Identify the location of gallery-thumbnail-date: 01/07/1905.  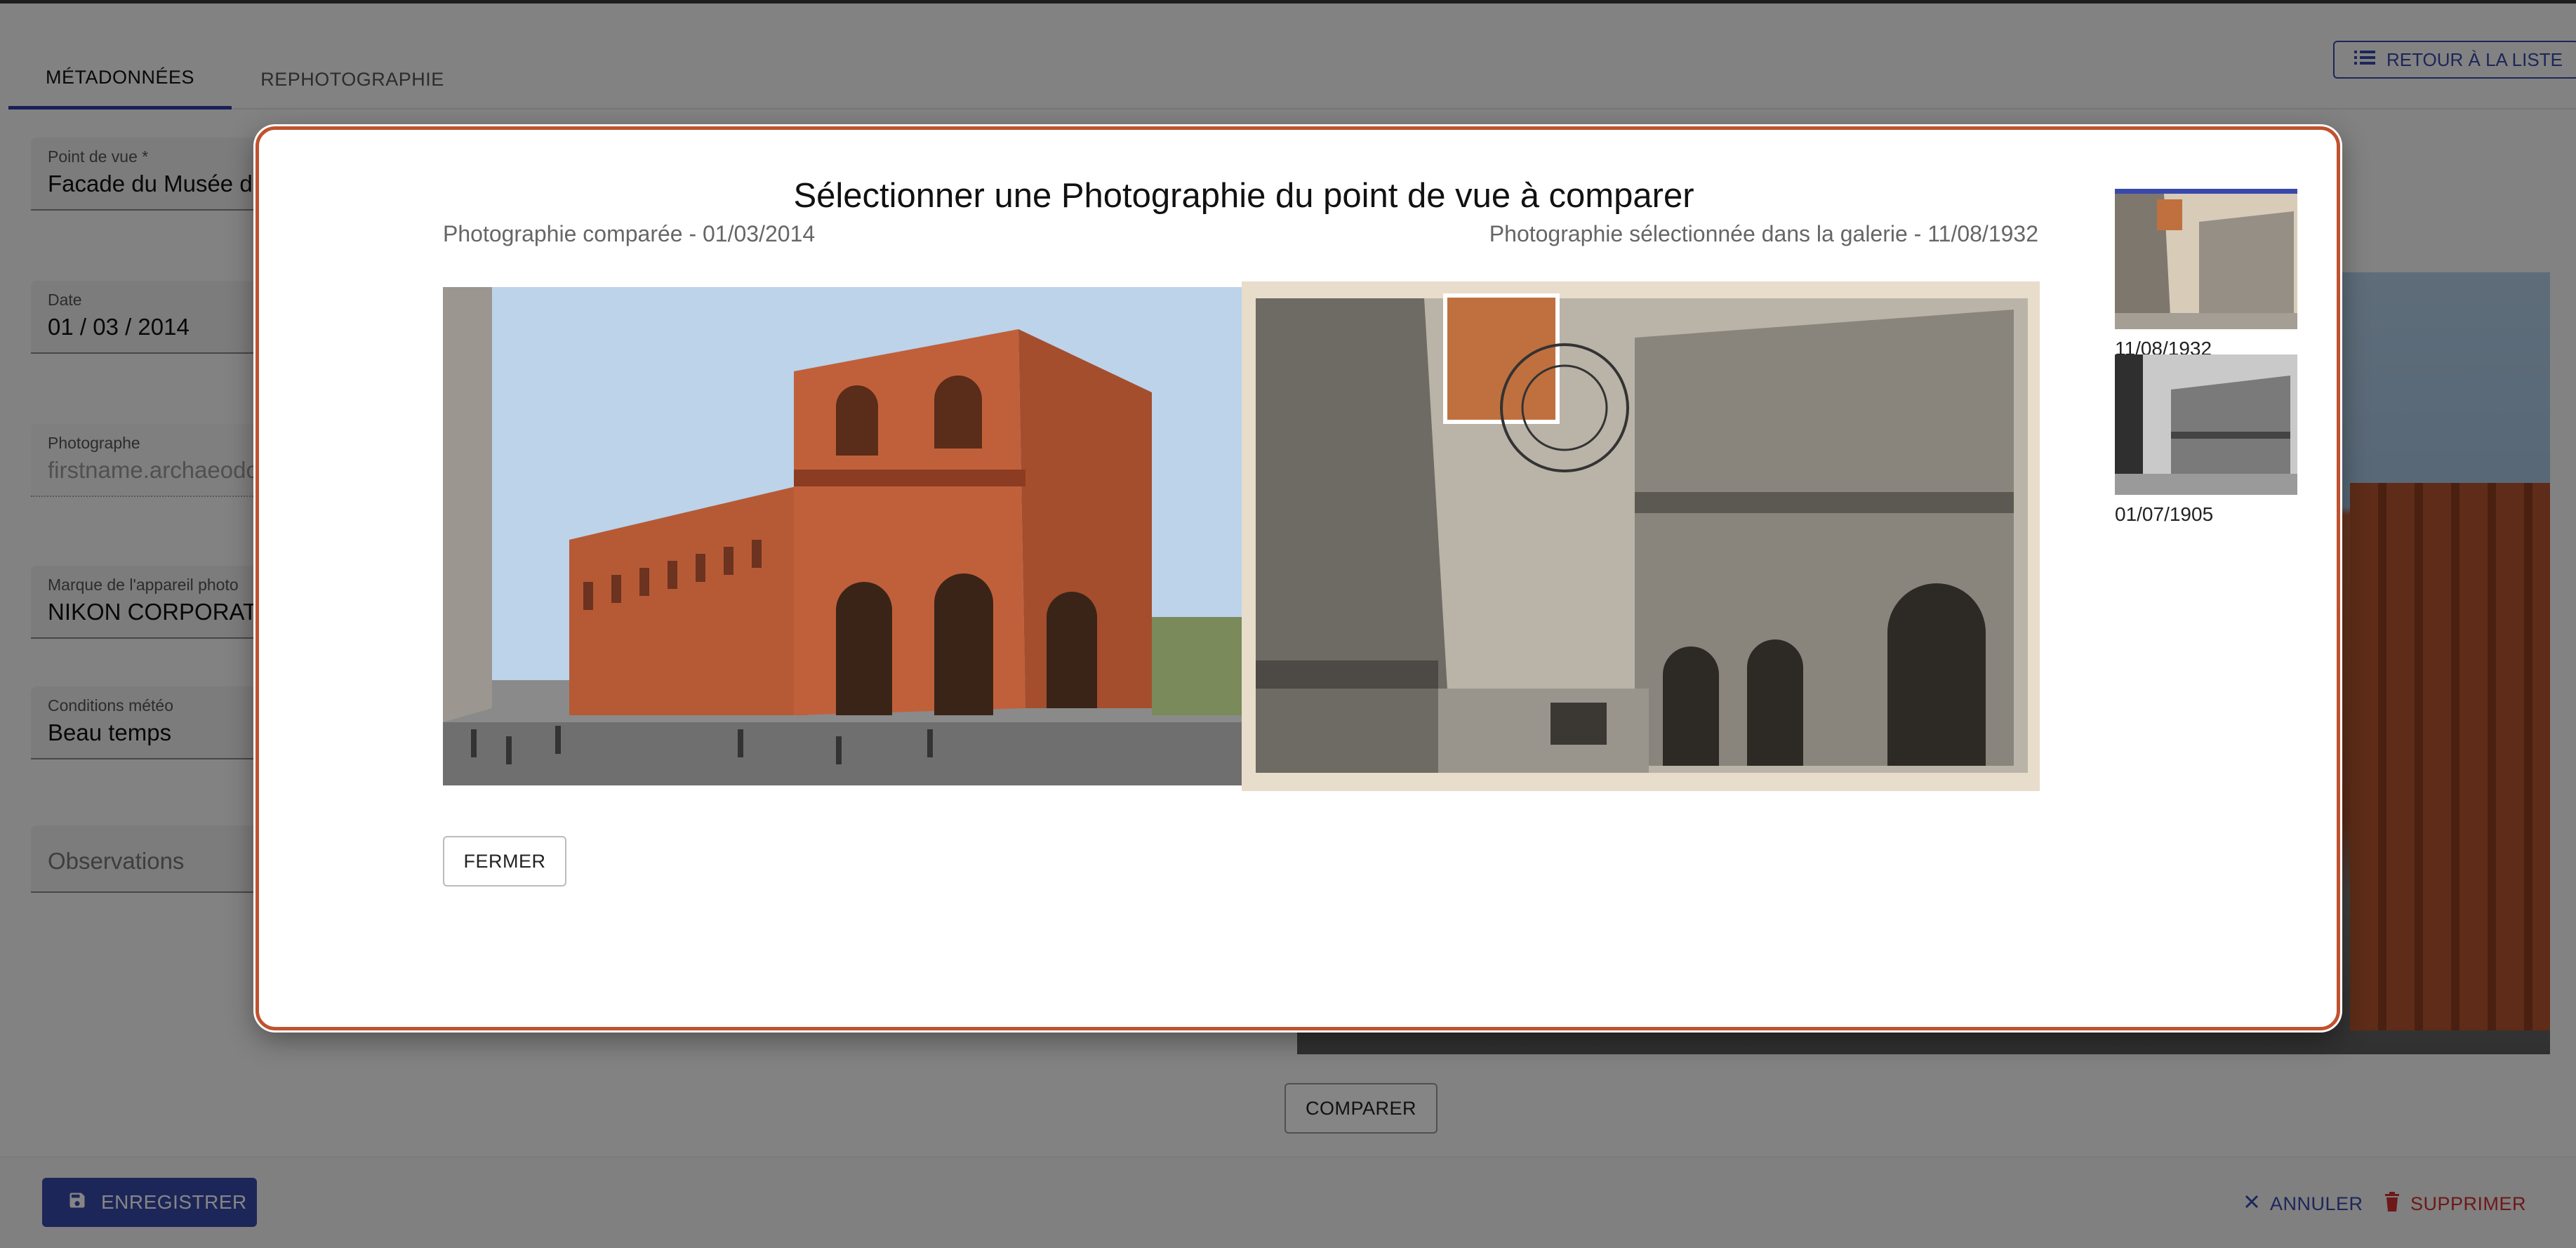
(2165, 514).